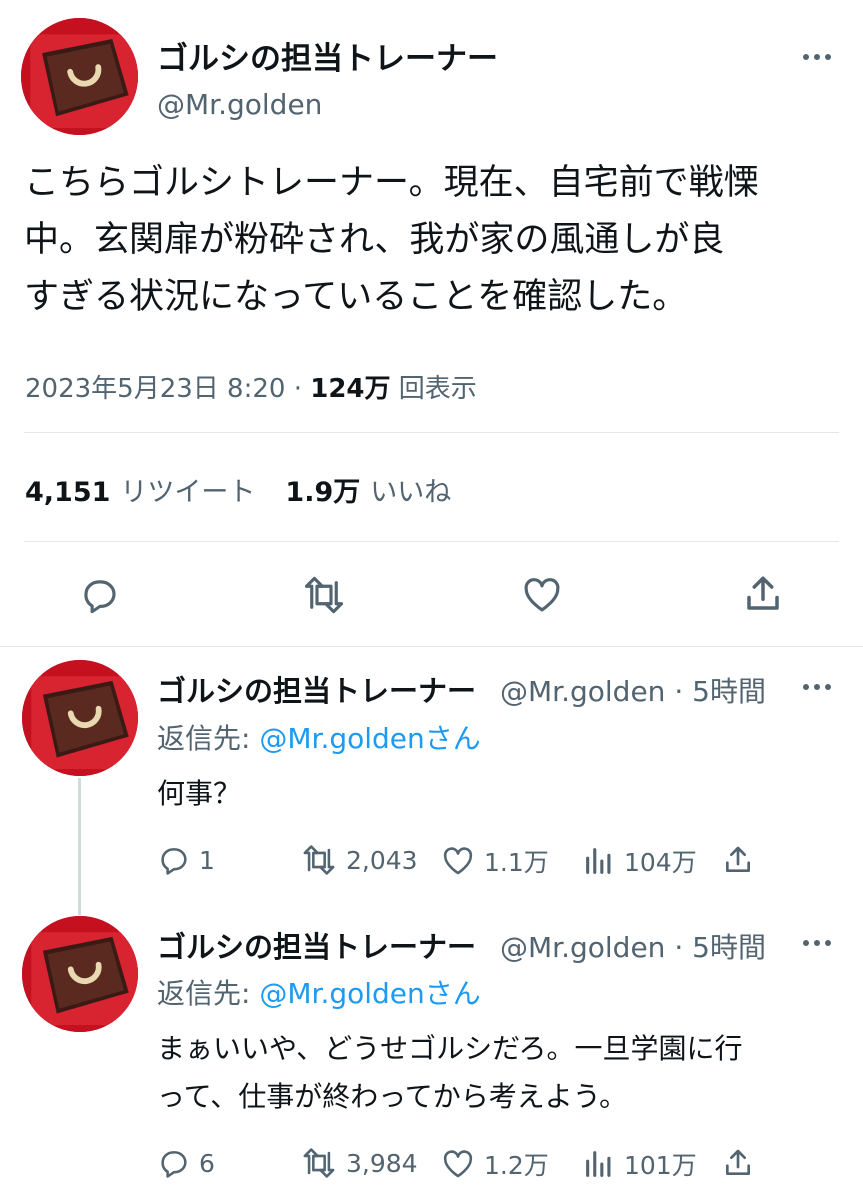 This screenshot has height=1200, width=863. I want to click on reply-action: 1, so click(186, 860).